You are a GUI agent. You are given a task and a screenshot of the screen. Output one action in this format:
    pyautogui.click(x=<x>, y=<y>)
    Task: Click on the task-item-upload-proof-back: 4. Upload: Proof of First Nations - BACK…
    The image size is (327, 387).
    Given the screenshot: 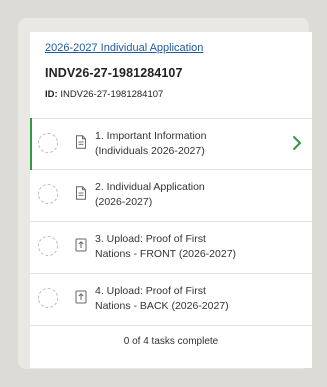 What is the action you would take?
    pyautogui.click(x=171, y=300)
    